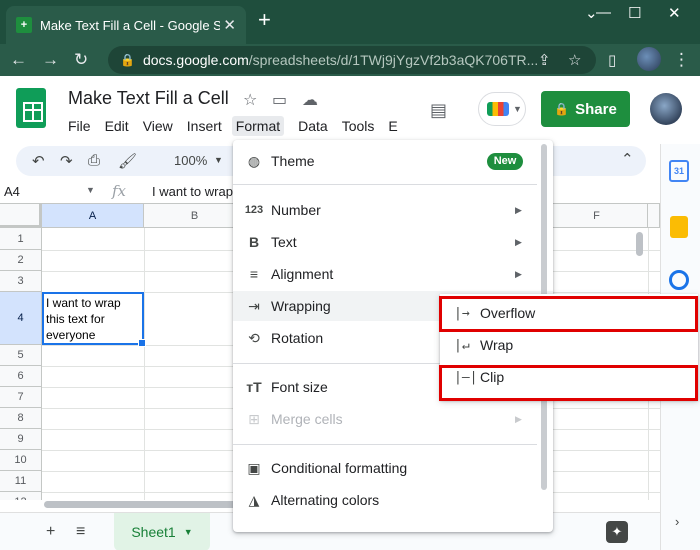 The height and width of the screenshot is (550, 700). Describe the element at coordinates (21, 239) in the screenshot. I see `row-header: 1` at that location.